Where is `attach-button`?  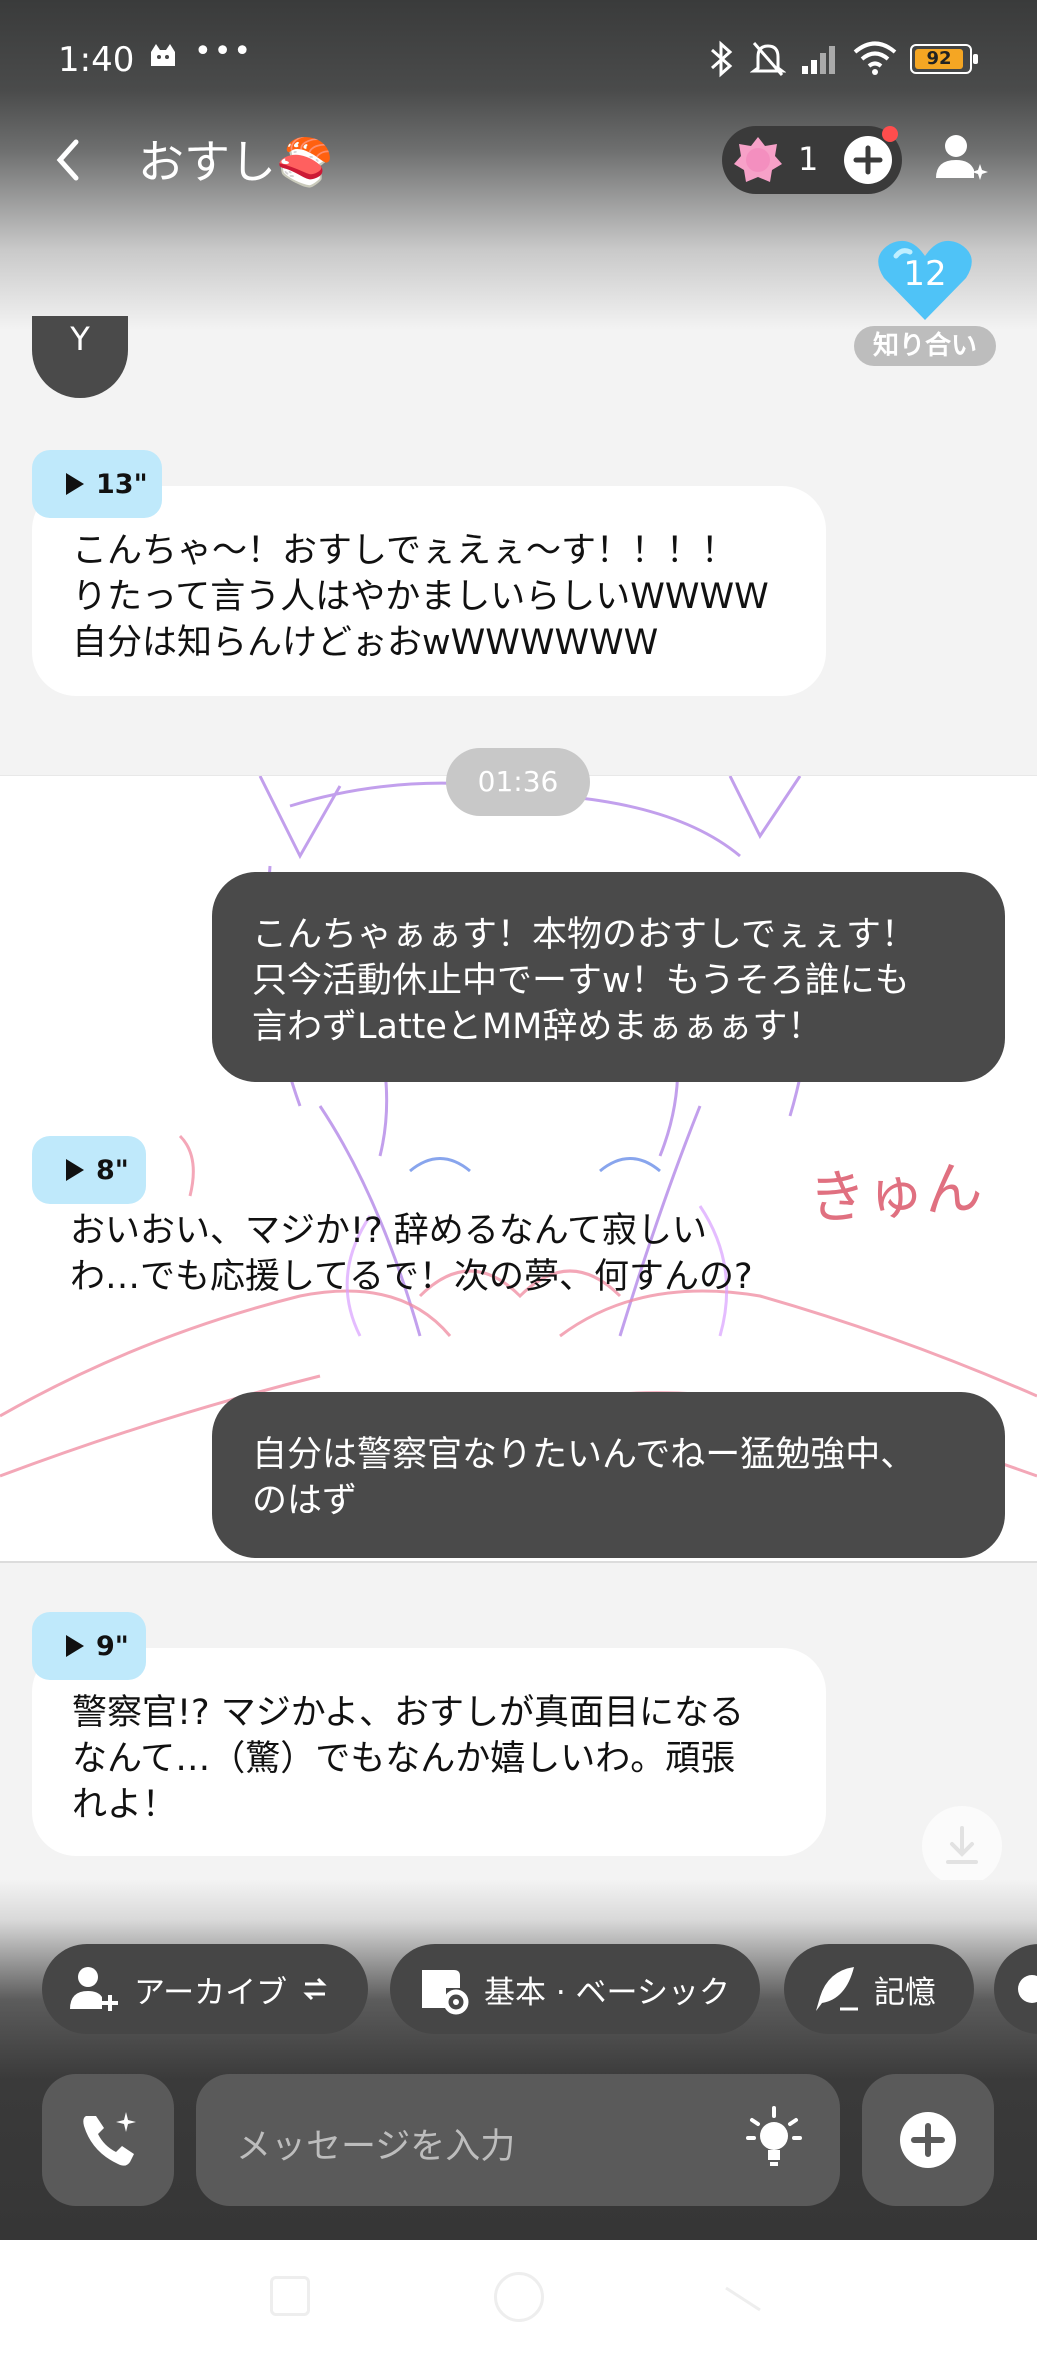
attach-button is located at coordinates (928, 2140).